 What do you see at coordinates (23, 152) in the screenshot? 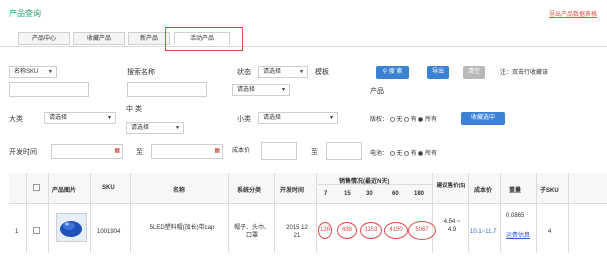
I see `dev-time-label: 开发时间` at bounding box center [23, 152].